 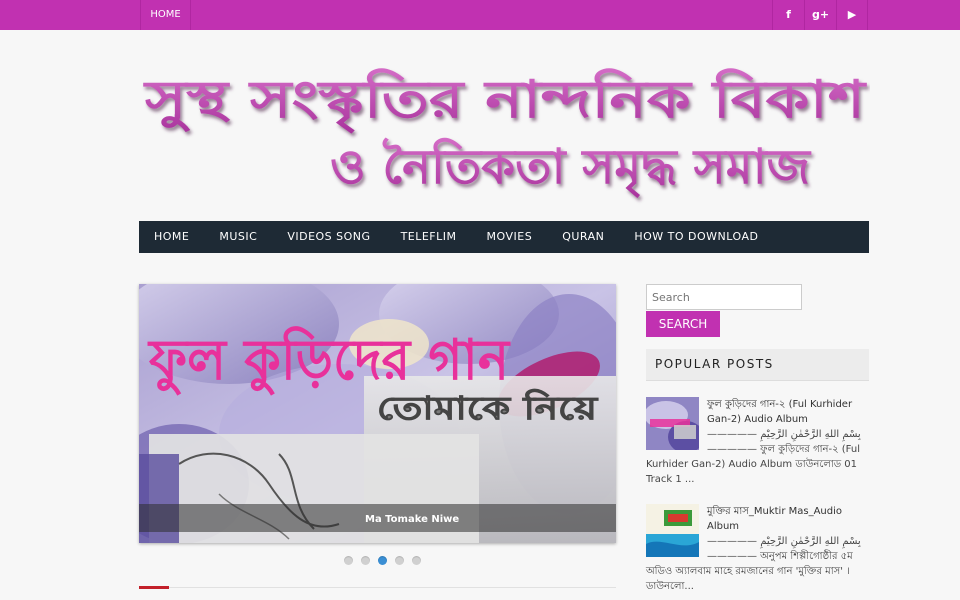 I want to click on nav-item-teleflim: TELEFLIM, so click(x=429, y=237).